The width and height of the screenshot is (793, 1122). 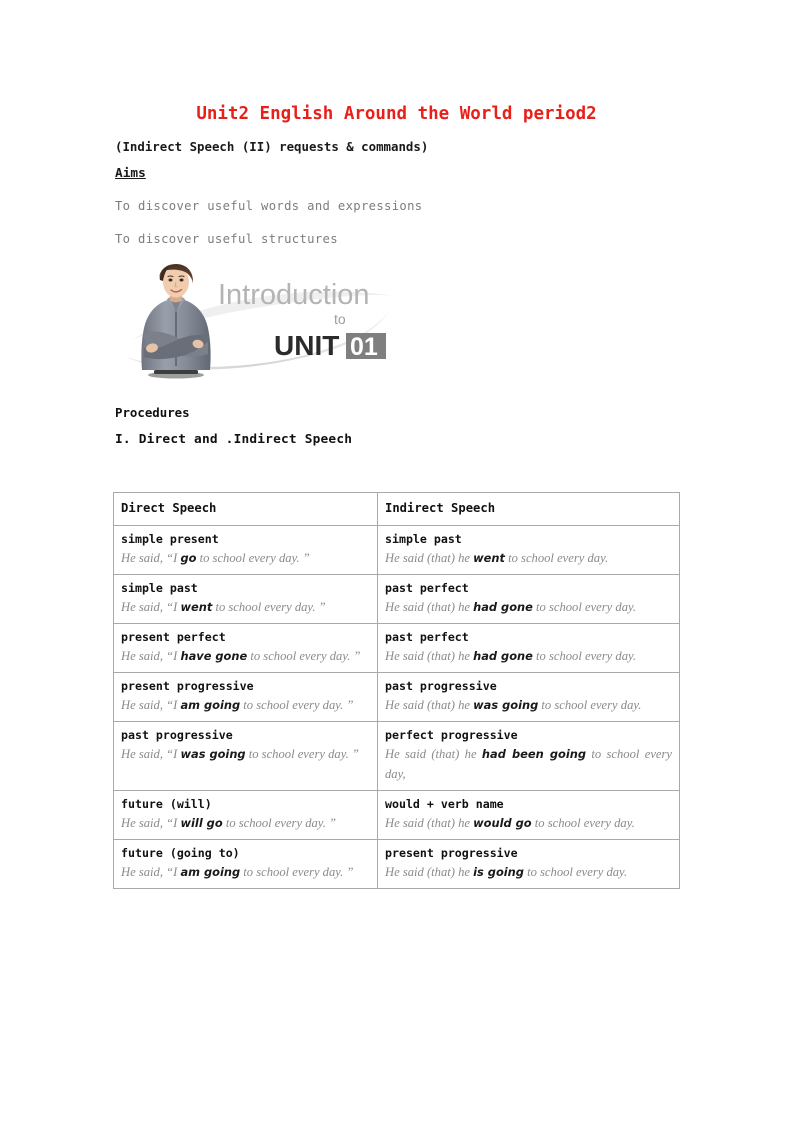 I want to click on table-header-cell-indirect: Indirect Speech, so click(x=528, y=509).